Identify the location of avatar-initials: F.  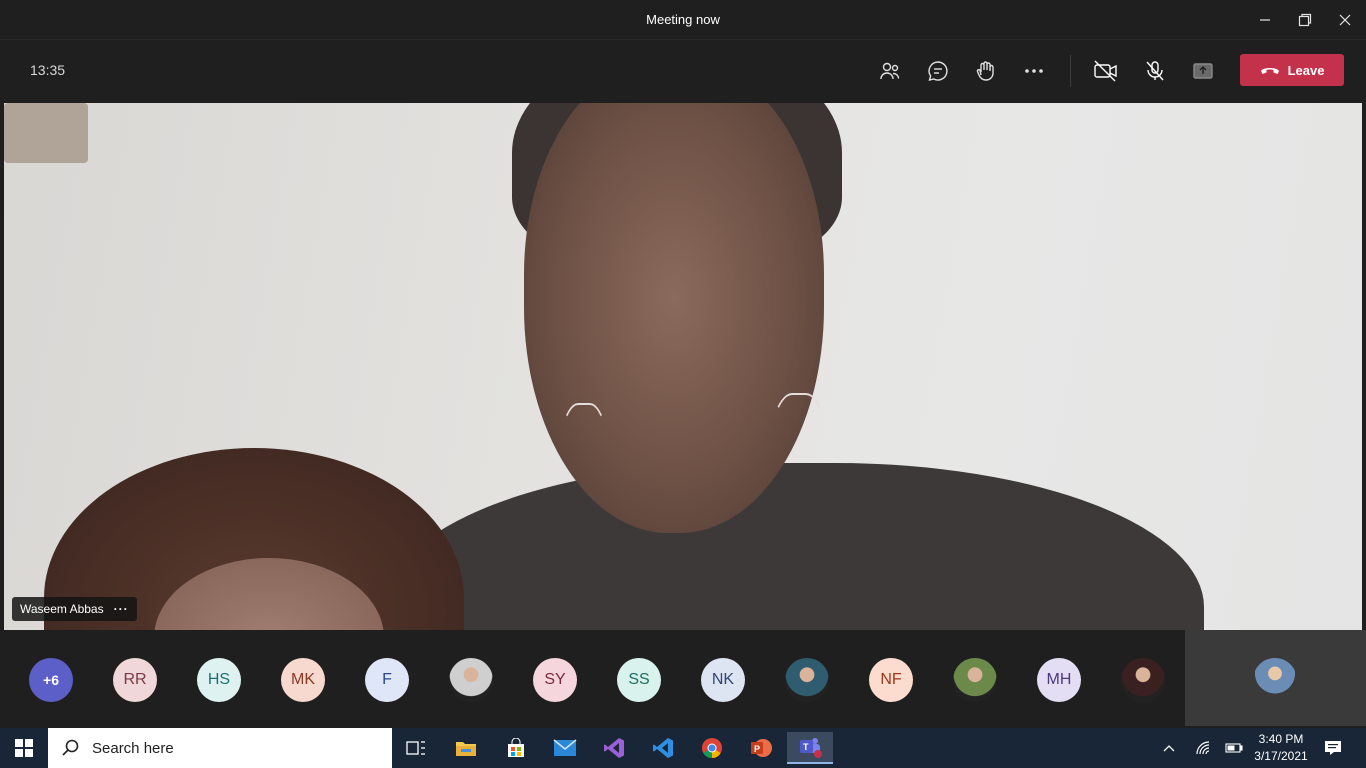
(387, 679).